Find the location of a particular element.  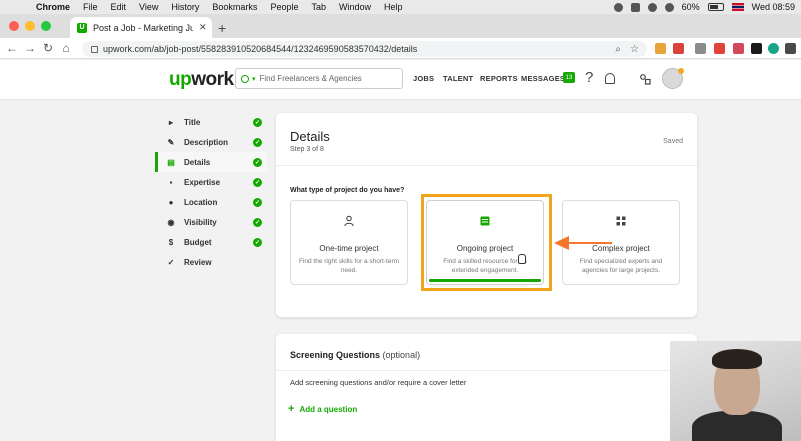

browser-tab-active: U Post a Job - Marketing Jules ✕ is located at coordinates (141, 27).